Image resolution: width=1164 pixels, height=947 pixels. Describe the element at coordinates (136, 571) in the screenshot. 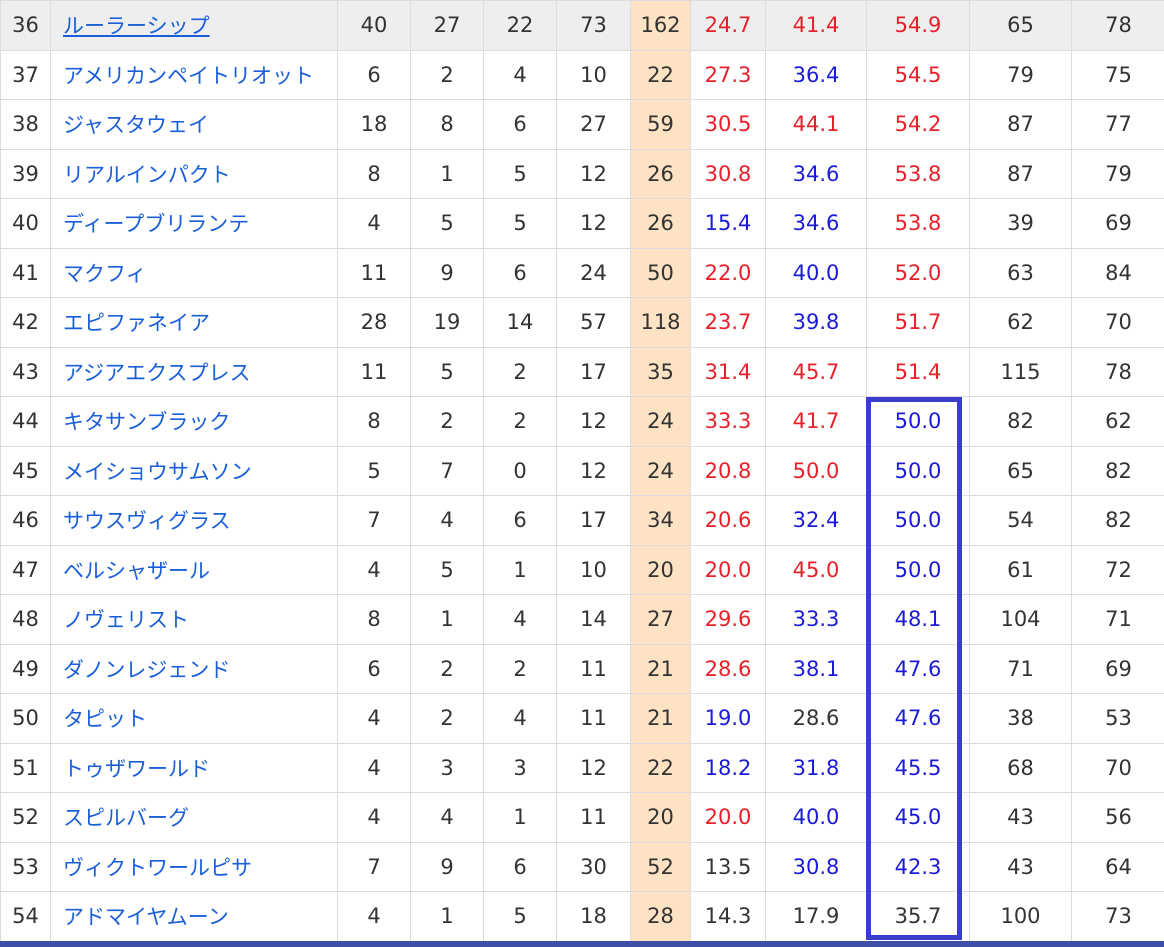

I see `horse-name-link: ベルシャザール` at that location.